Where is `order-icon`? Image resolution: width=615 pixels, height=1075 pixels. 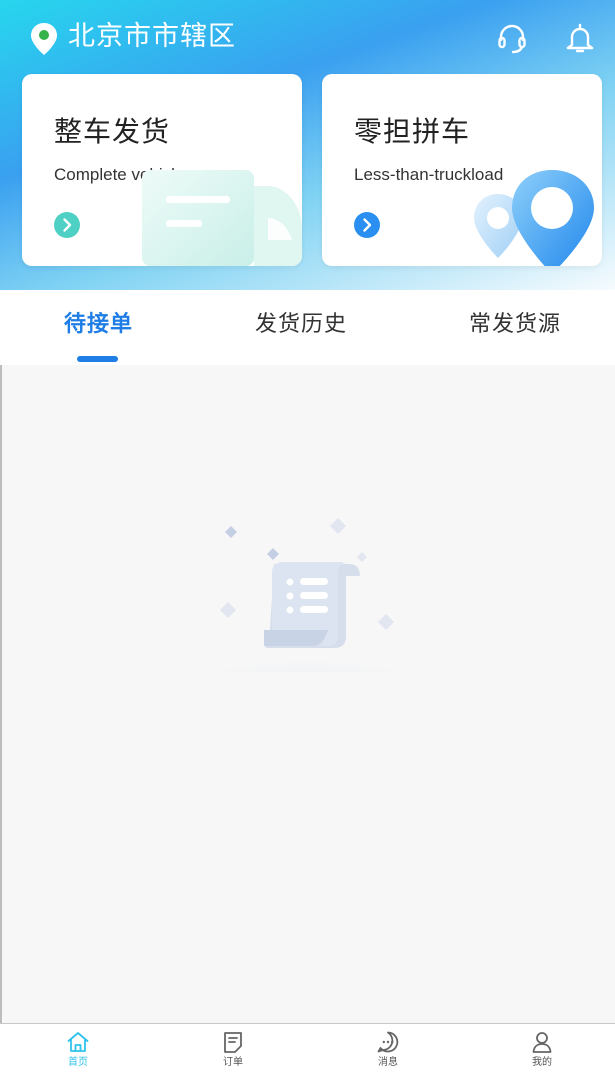 order-icon is located at coordinates (233, 1042).